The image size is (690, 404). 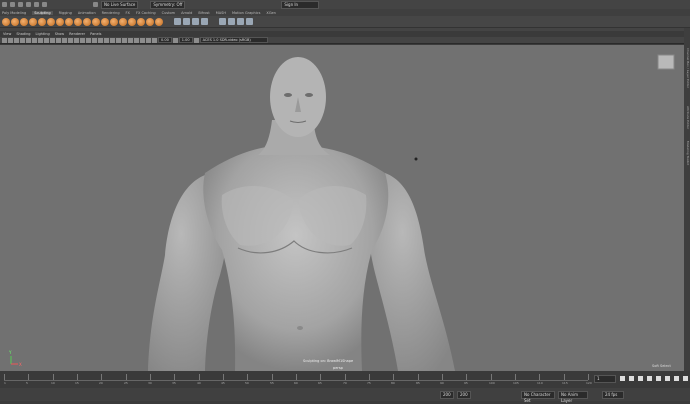 I want to click on cube-icon, so click(x=222, y=21).